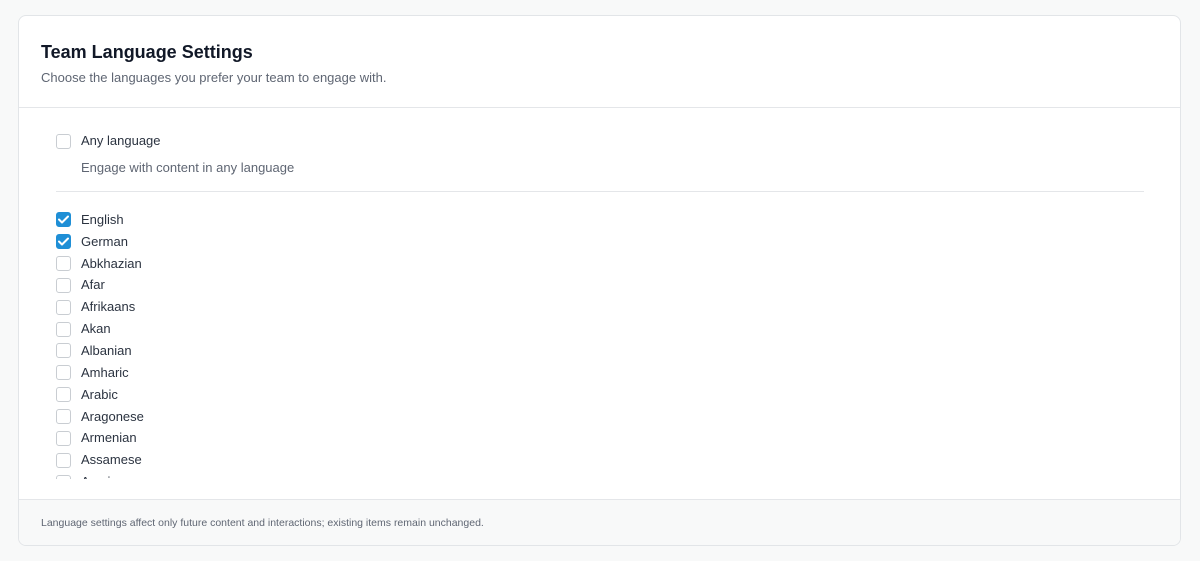 This screenshot has width=1200, height=561. What do you see at coordinates (99, 476) in the screenshot?
I see `language-label: Avaric` at bounding box center [99, 476].